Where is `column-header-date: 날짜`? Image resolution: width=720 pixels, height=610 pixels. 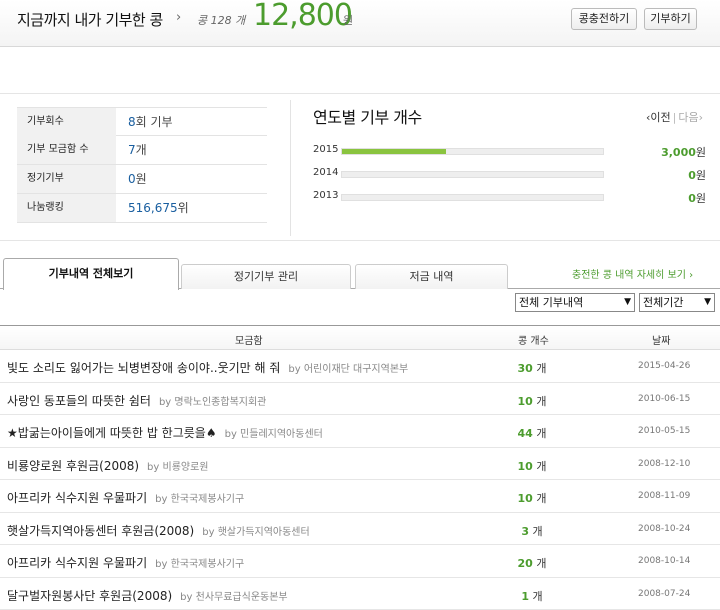 column-header-date: 날짜 is located at coordinates (661, 339).